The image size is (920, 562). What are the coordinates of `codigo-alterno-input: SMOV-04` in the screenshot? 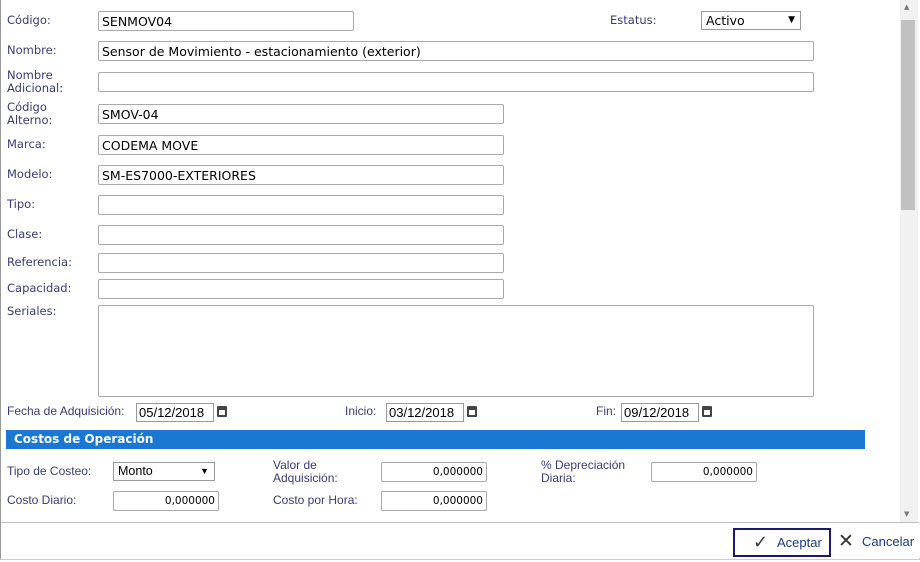 It's located at (301, 114).